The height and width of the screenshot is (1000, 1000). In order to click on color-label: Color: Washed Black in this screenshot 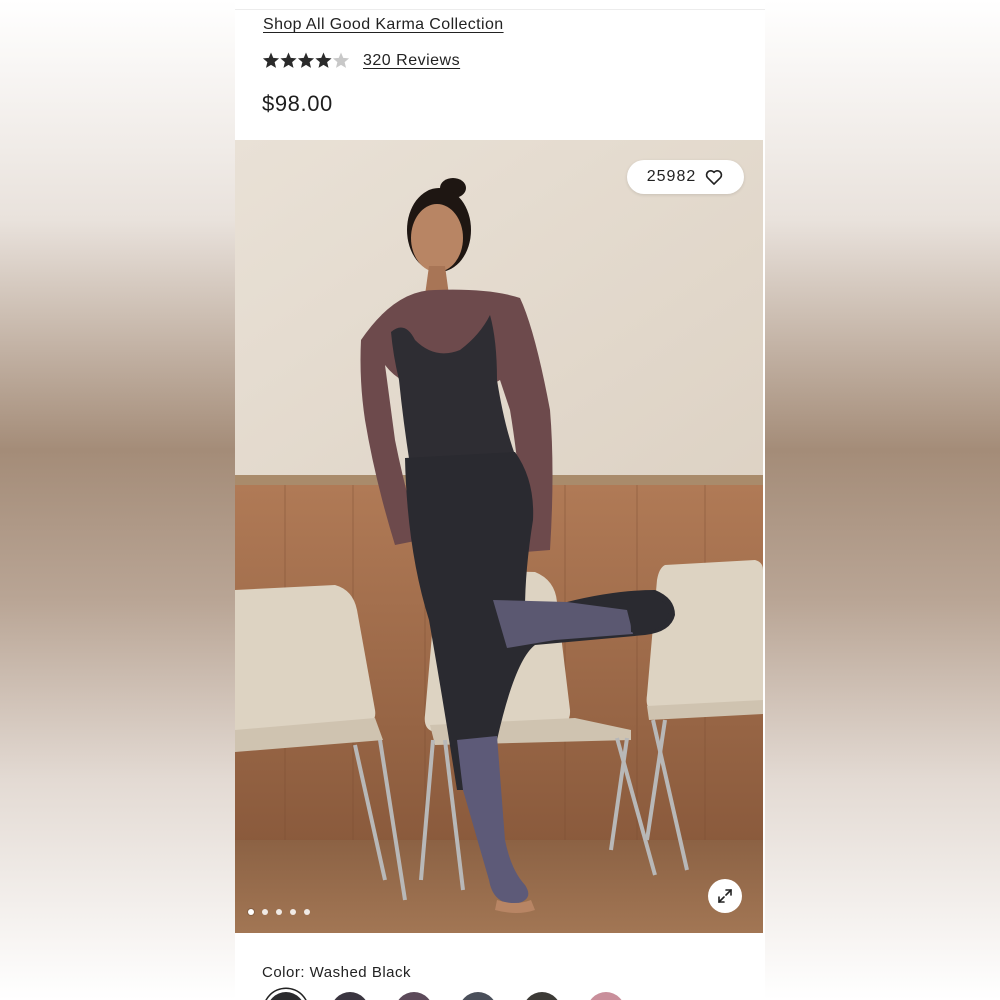, I will do `click(336, 972)`.